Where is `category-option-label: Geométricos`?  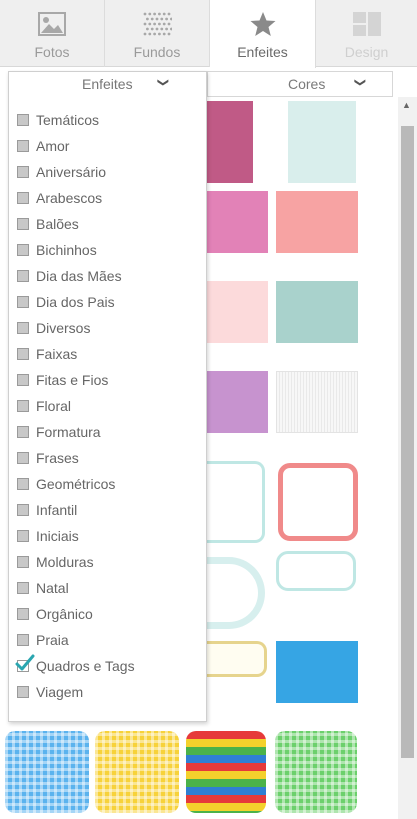
category-option-label: Geométricos is located at coordinates (76, 484).